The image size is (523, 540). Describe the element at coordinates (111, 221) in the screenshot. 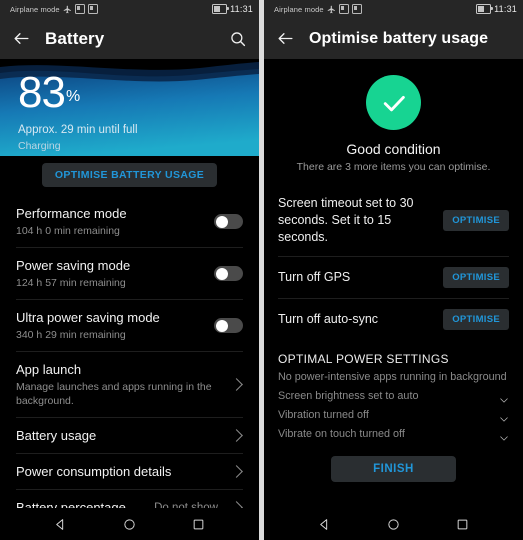

I see `toggle-row-text: Performance mode 104 h 0 min remaining` at that location.